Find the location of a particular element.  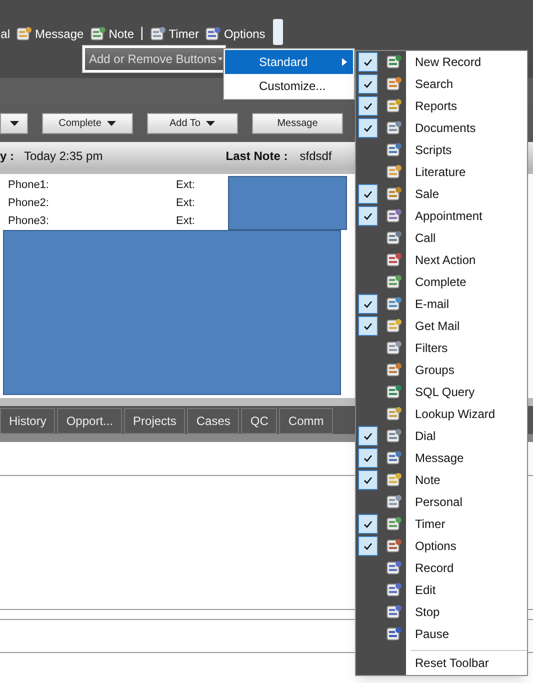

menu-item: Scripts is located at coordinates (441, 150).